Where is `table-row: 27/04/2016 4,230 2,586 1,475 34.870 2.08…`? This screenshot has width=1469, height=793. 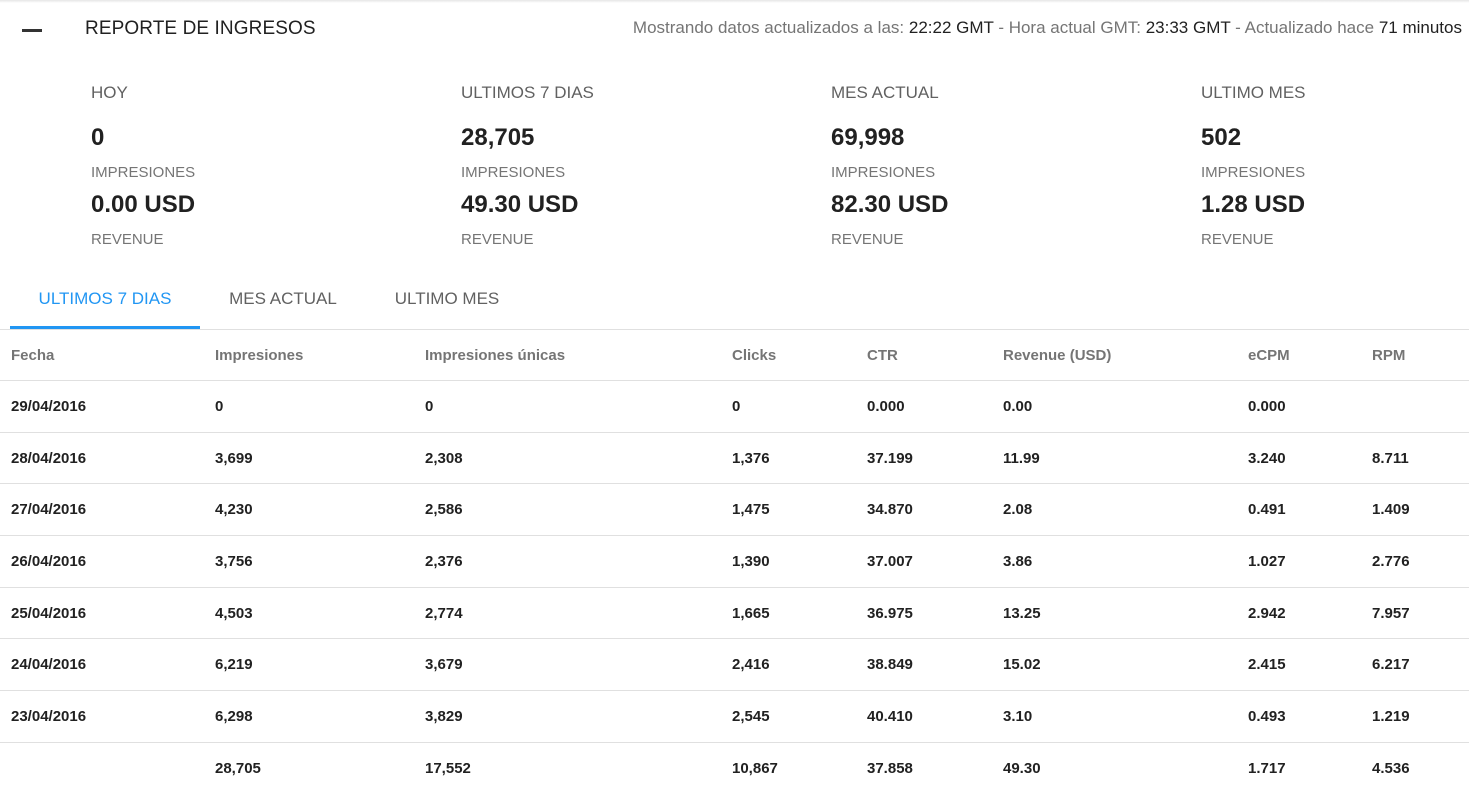
table-row: 27/04/2016 4,230 2,586 1,475 34.870 2.08… is located at coordinates (734, 510).